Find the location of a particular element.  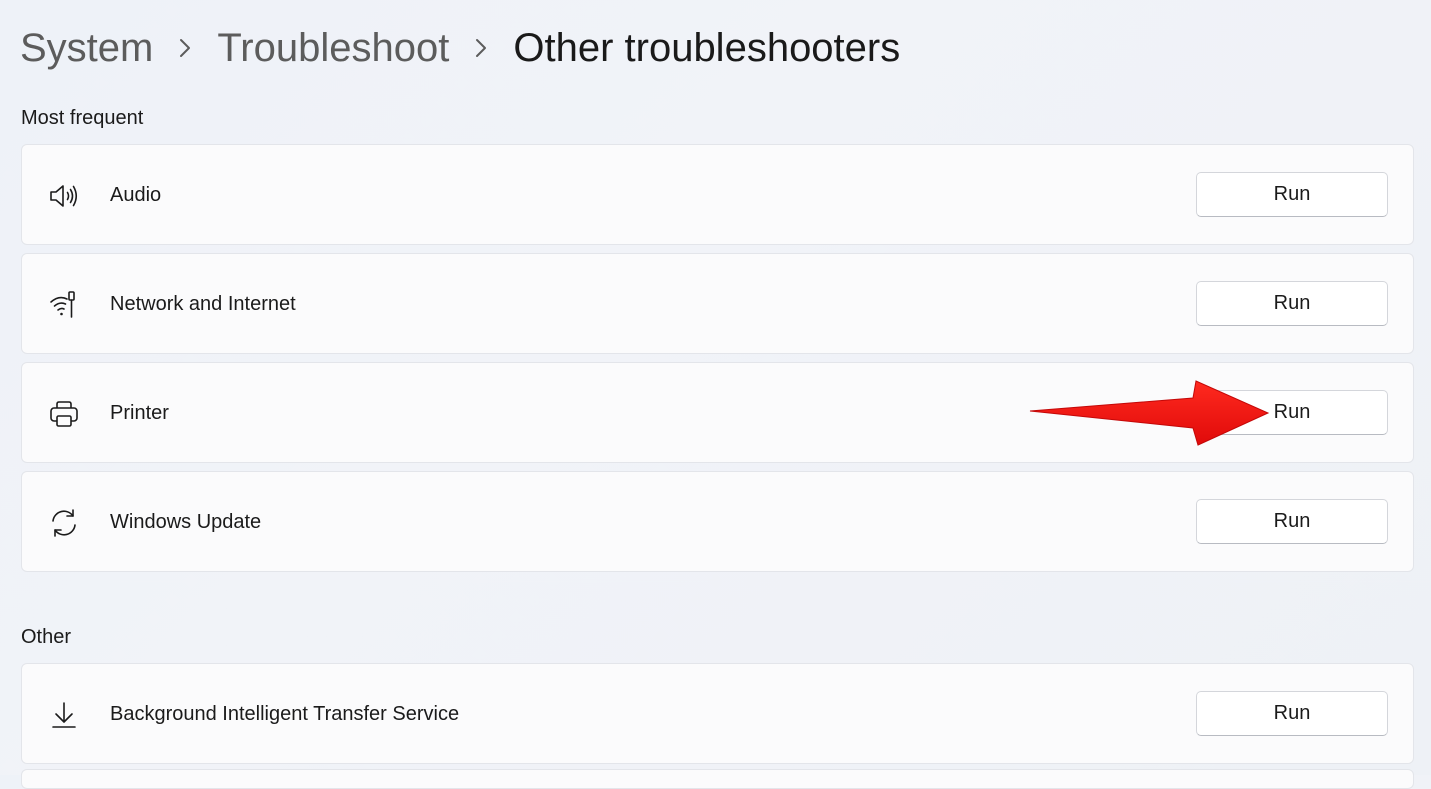

printer-icon is located at coordinates (64, 414).